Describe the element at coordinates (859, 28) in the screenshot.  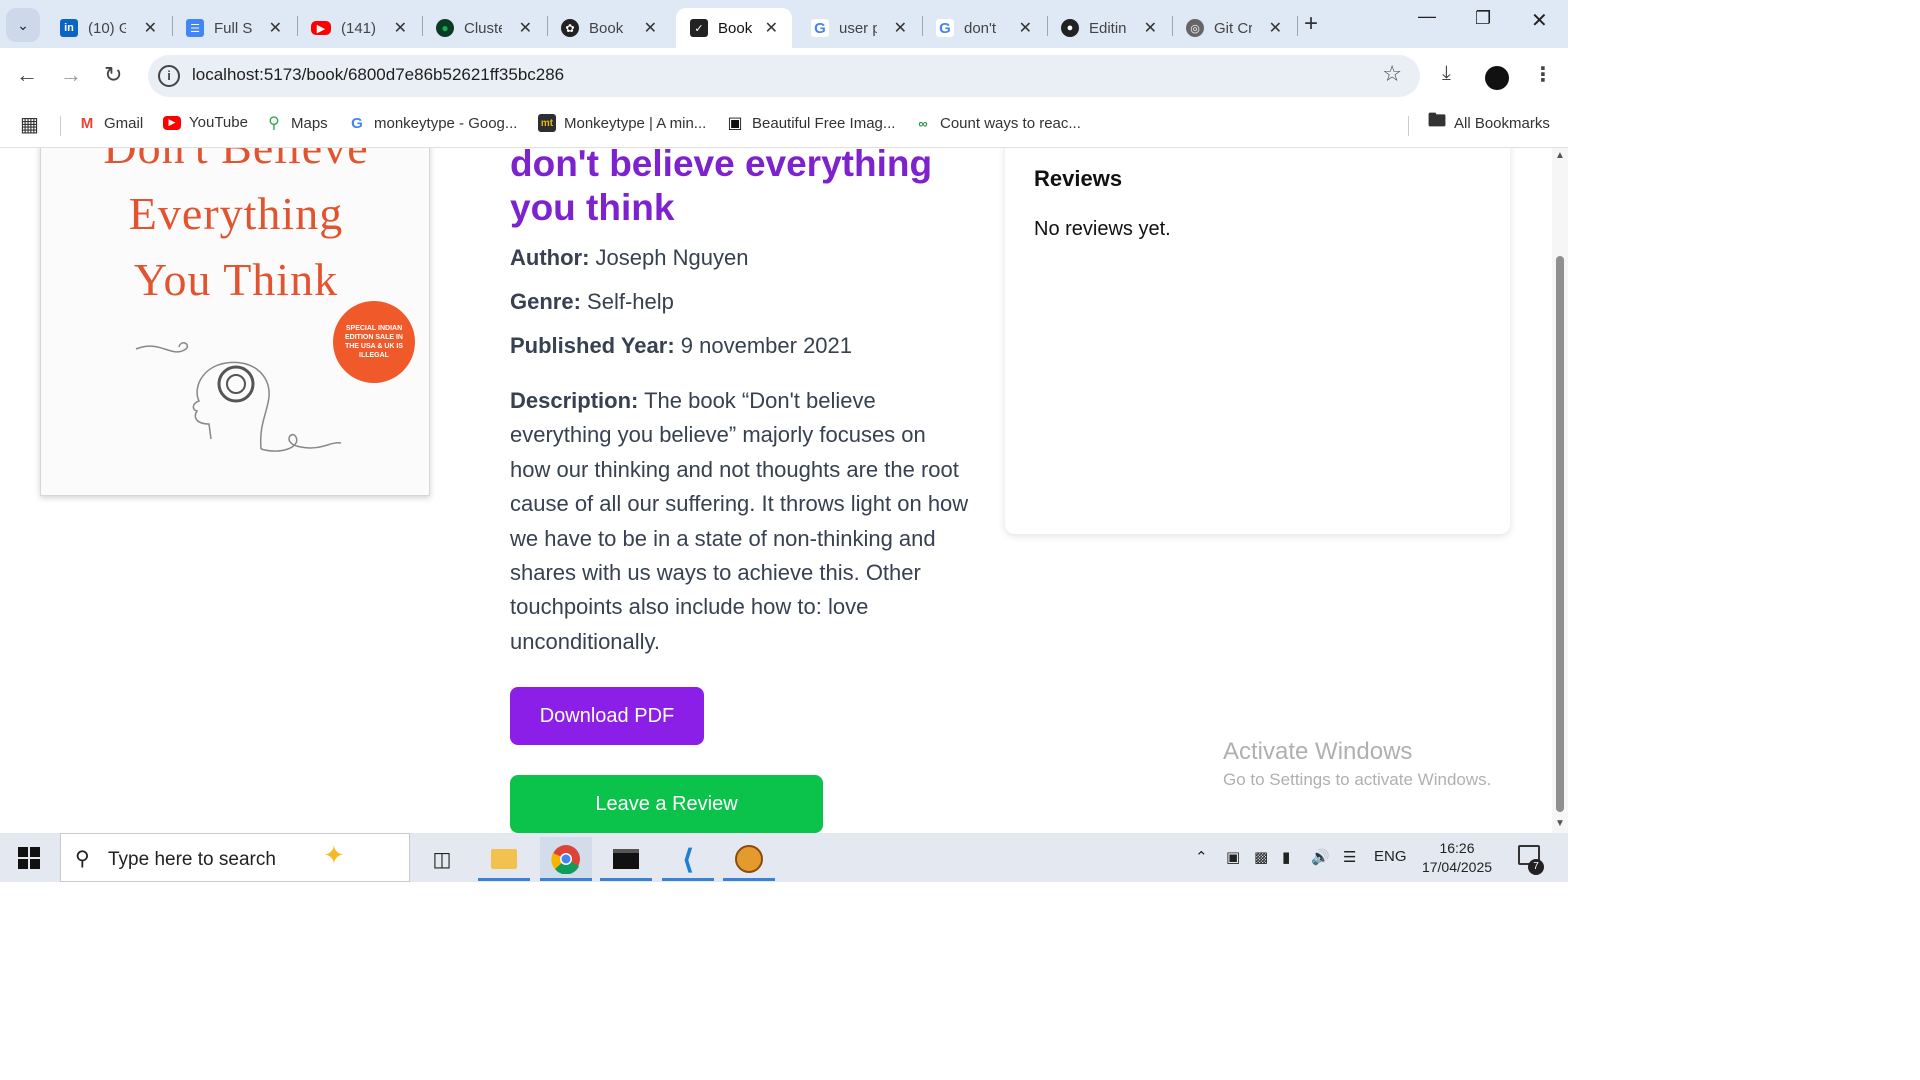
I see `tab-google-user: G user p ✕` at that location.